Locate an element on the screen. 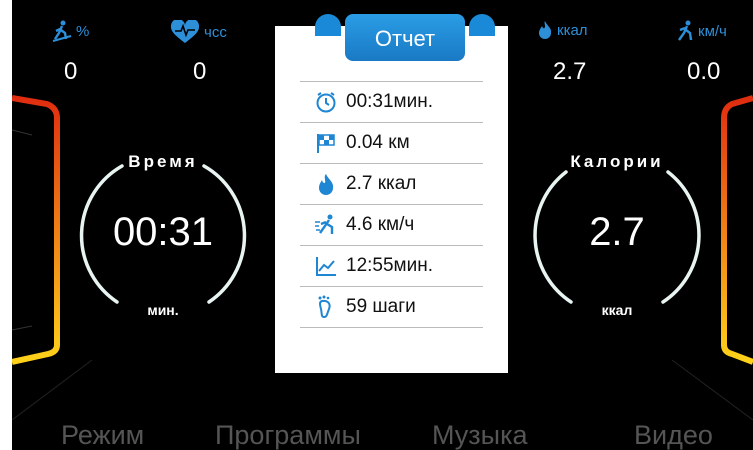  footprint-icon is located at coordinates (326, 307).